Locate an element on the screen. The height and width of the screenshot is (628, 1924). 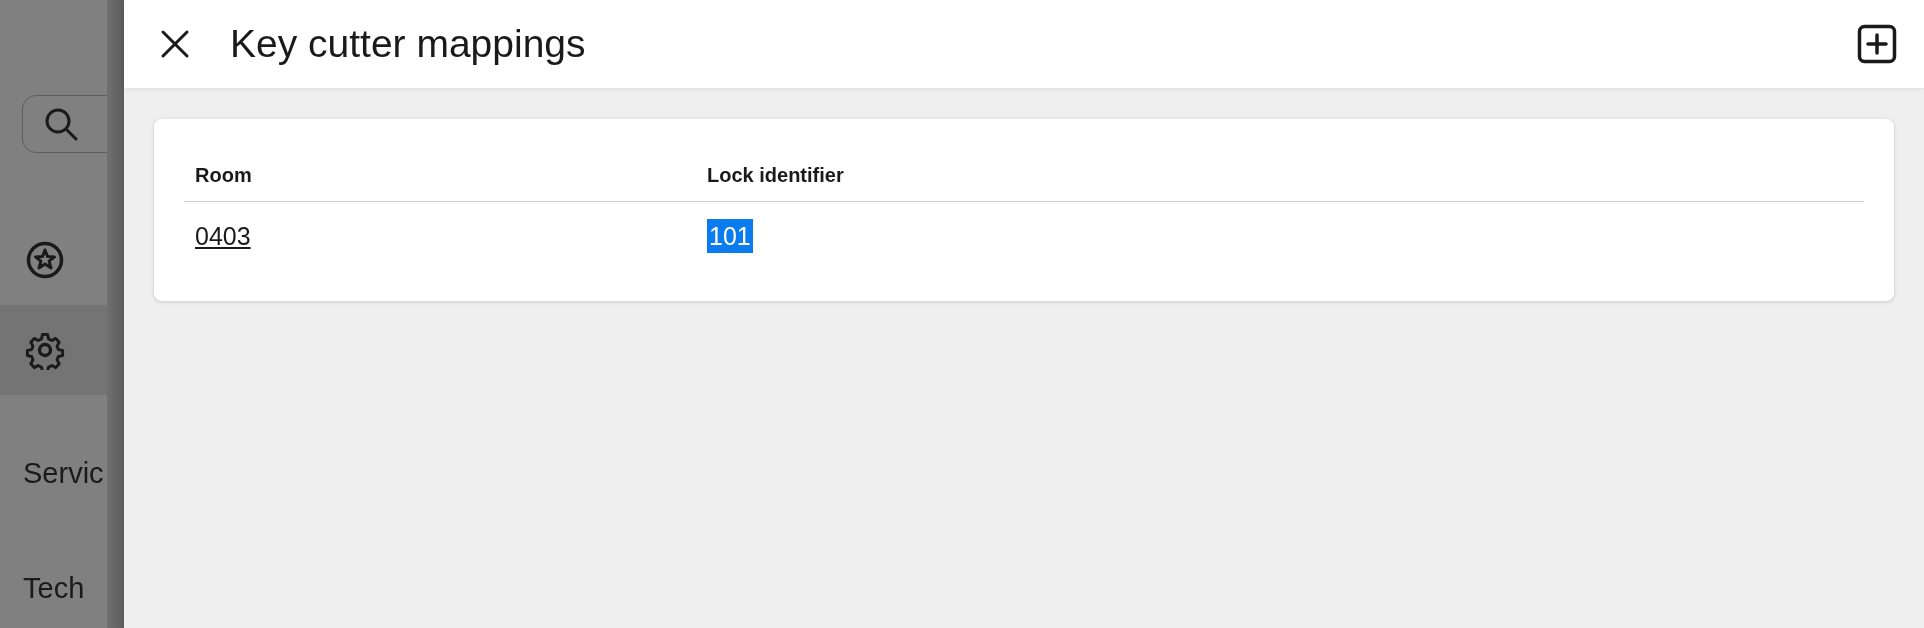
settings-icon is located at coordinates (45, 350).